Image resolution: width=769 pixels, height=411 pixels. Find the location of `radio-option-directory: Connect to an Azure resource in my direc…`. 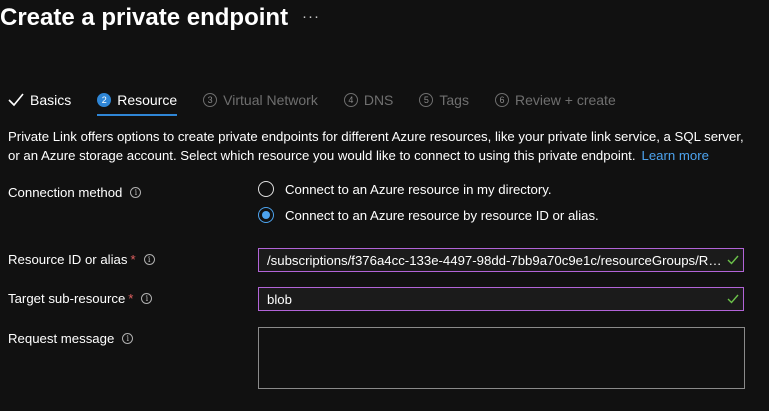

radio-option-directory: Connect to an Azure resource in my direc… is located at coordinates (405, 189).